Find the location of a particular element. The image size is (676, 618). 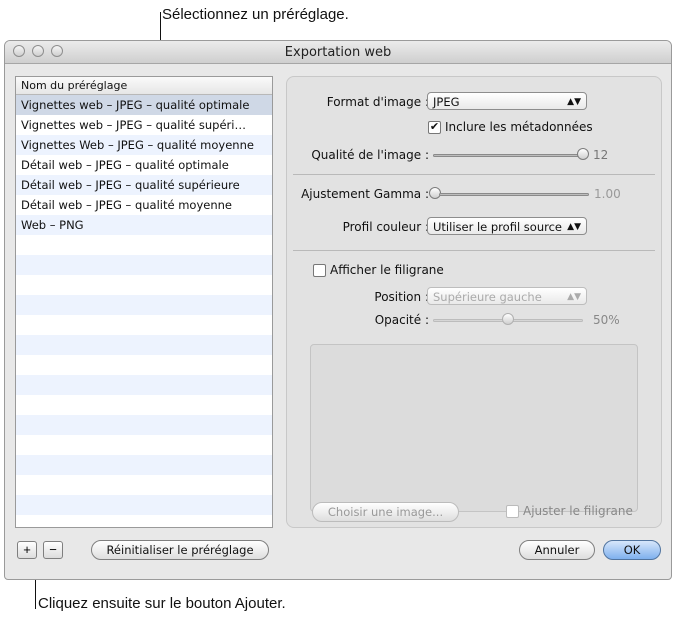

remove-preset-button: − is located at coordinates (53, 550).